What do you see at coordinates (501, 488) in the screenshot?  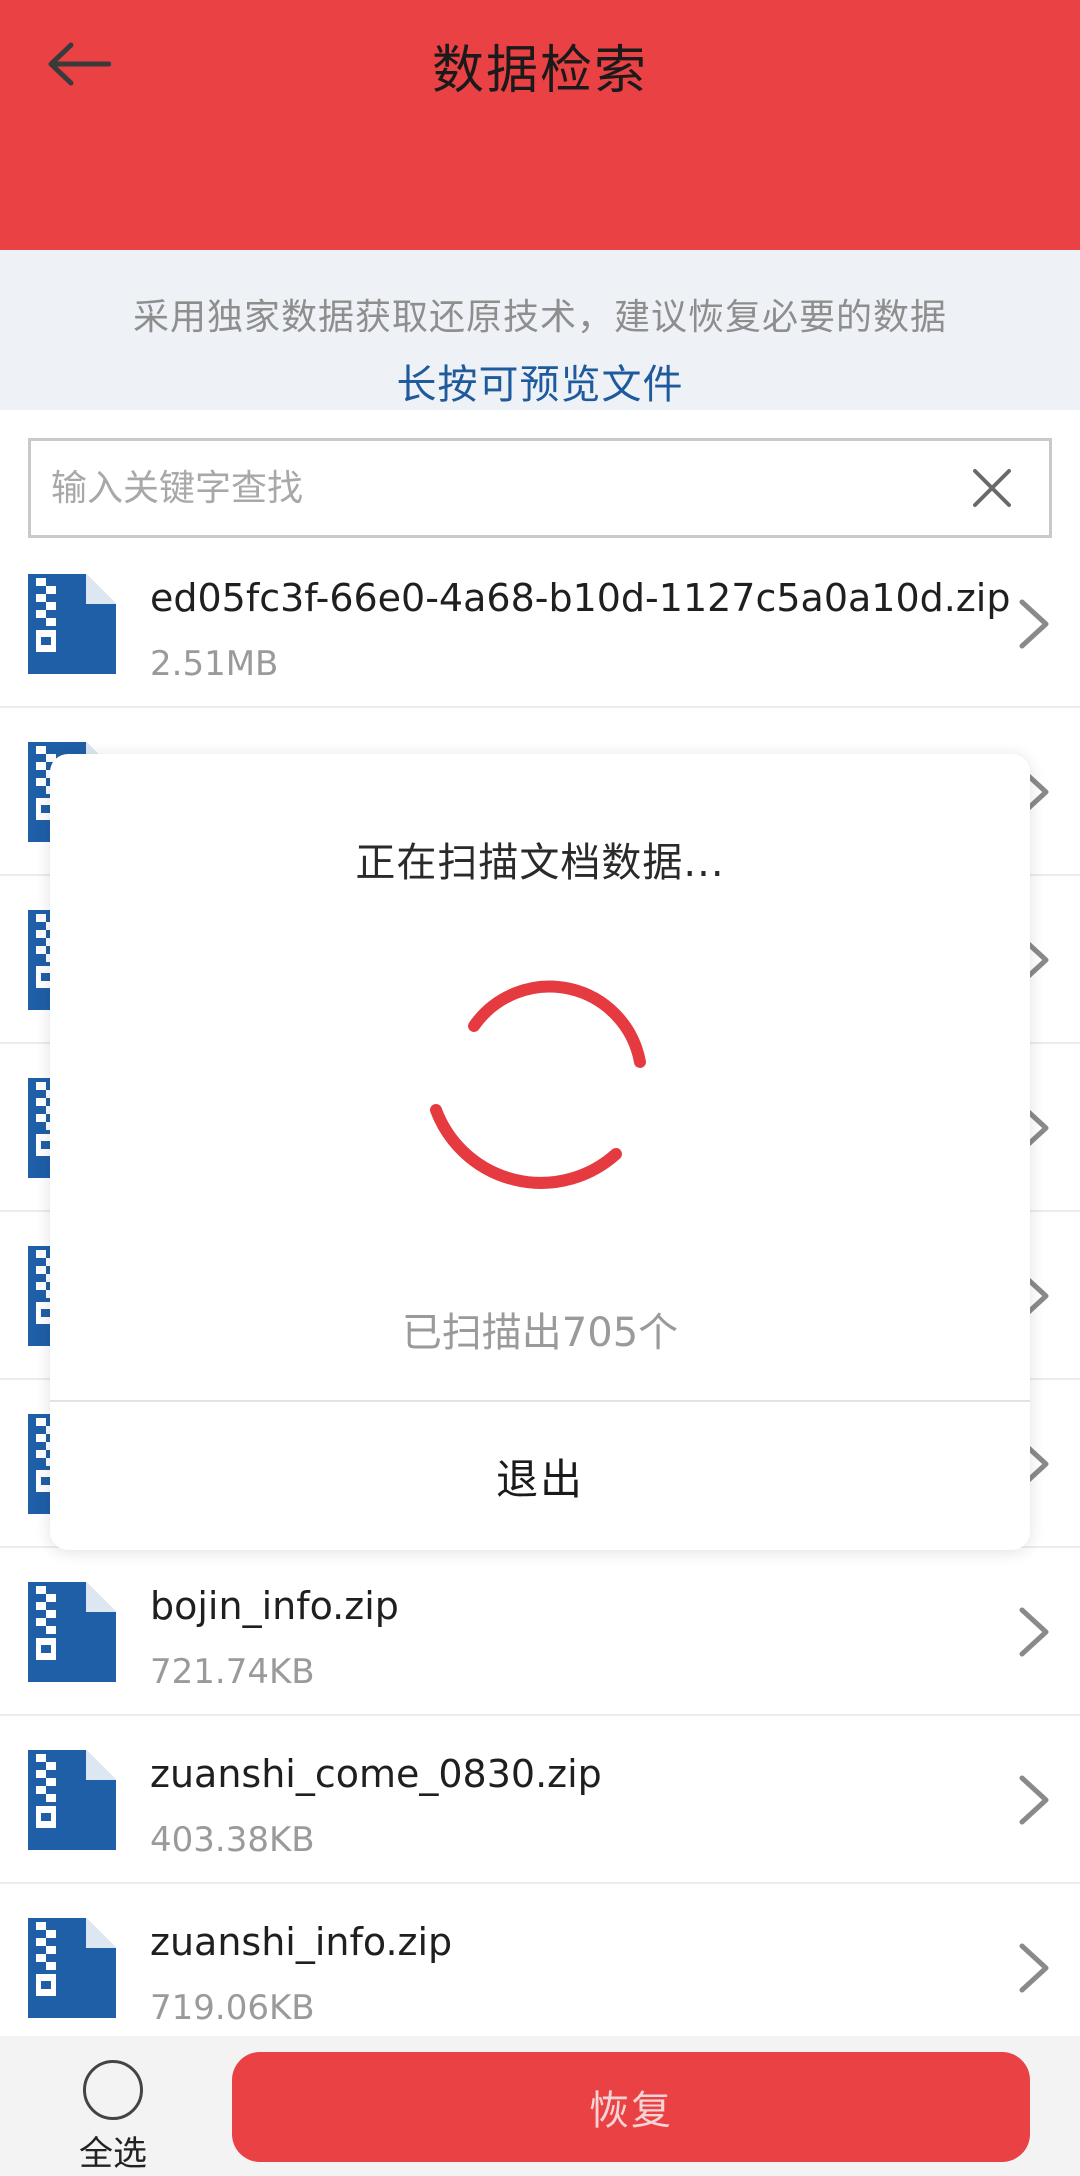 I see `search-input` at bounding box center [501, 488].